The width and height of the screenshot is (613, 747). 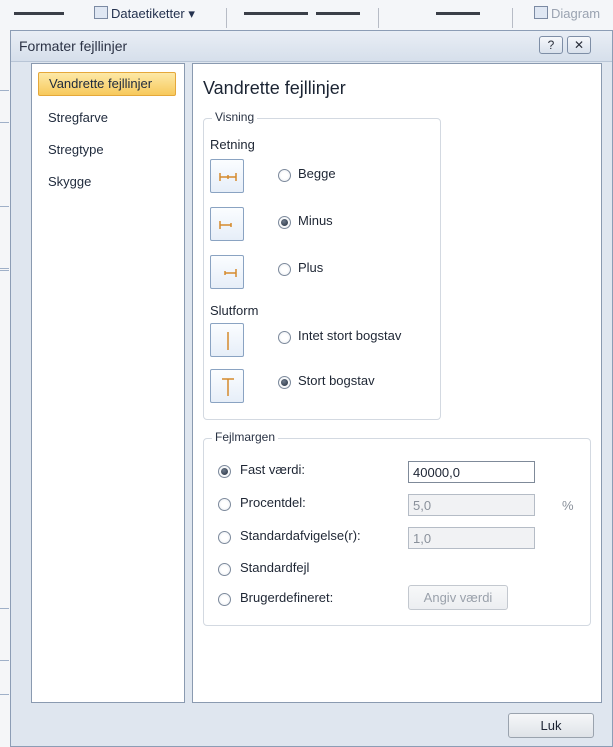 I want to click on brugerdefineret-radio, so click(x=224, y=599).